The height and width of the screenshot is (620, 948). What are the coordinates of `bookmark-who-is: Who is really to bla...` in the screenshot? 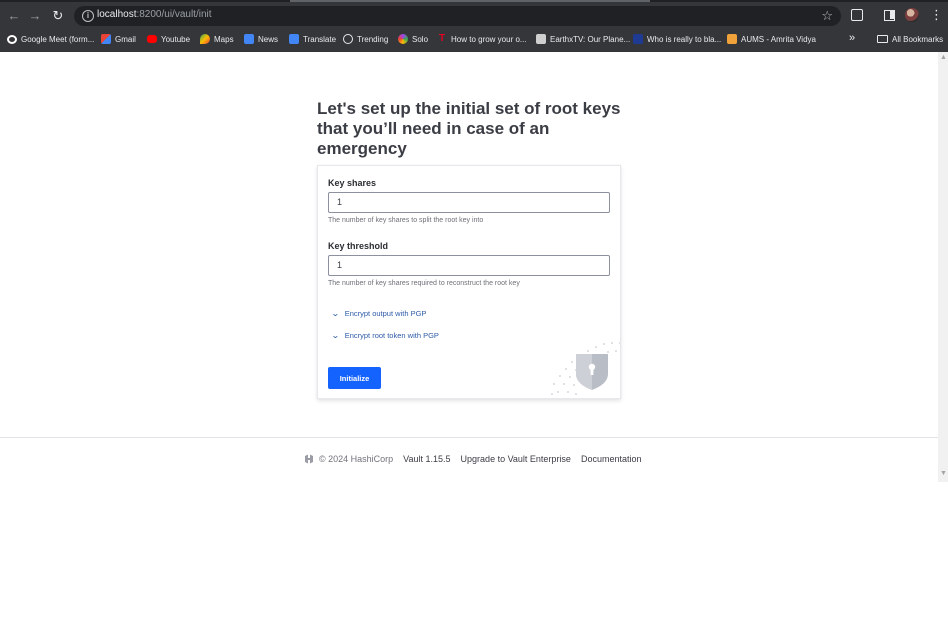 It's located at (677, 39).